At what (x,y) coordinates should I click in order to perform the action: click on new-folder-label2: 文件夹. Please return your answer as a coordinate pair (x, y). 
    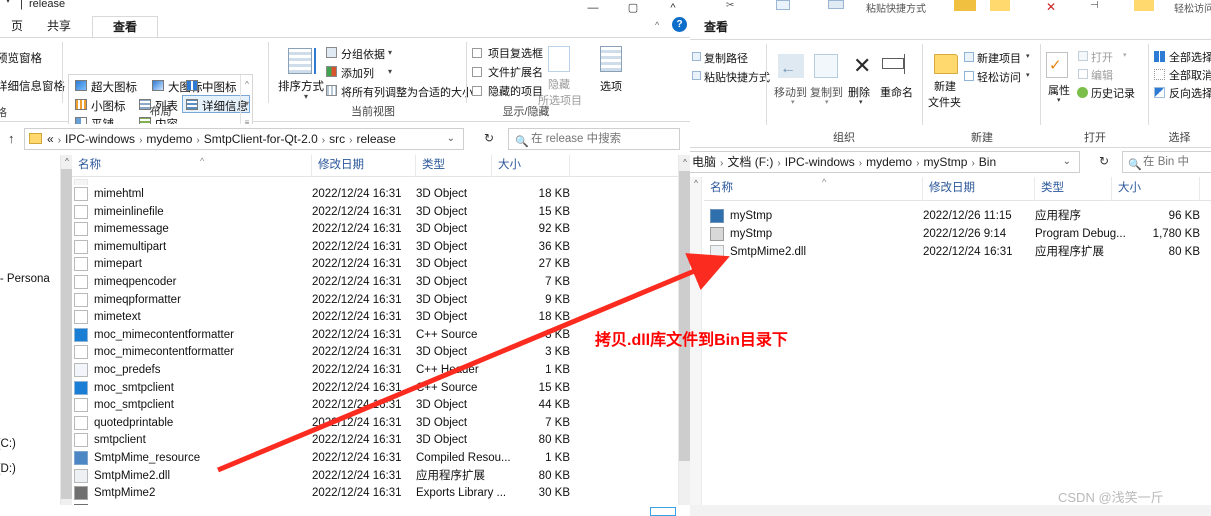
    Looking at the image, I should click on (944, 102).